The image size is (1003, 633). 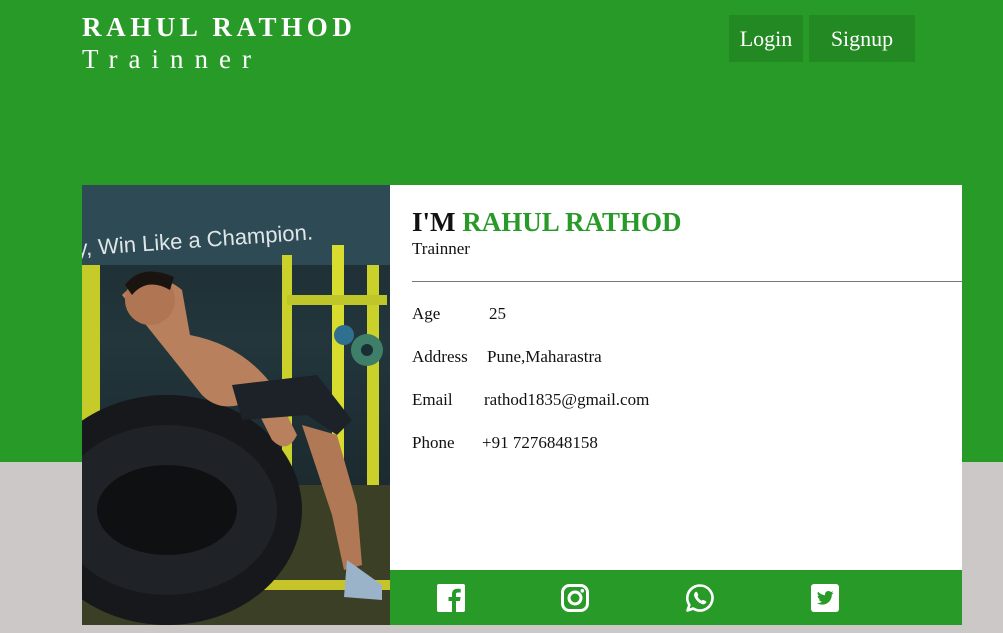 What do you see at coordinates (700, 598) in the screenshot?
I see `whatsapp-icon` at bounding box center [700, 598].